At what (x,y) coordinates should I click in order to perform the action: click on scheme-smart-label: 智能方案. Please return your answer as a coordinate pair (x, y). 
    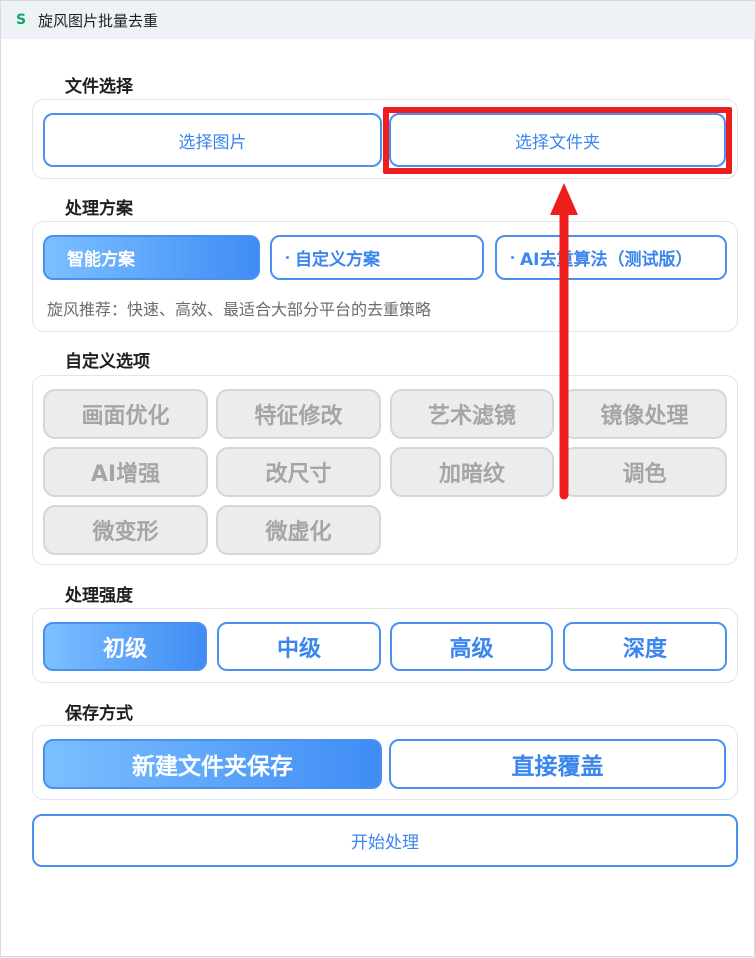
    Looking at the image, I should click on (101, 260).